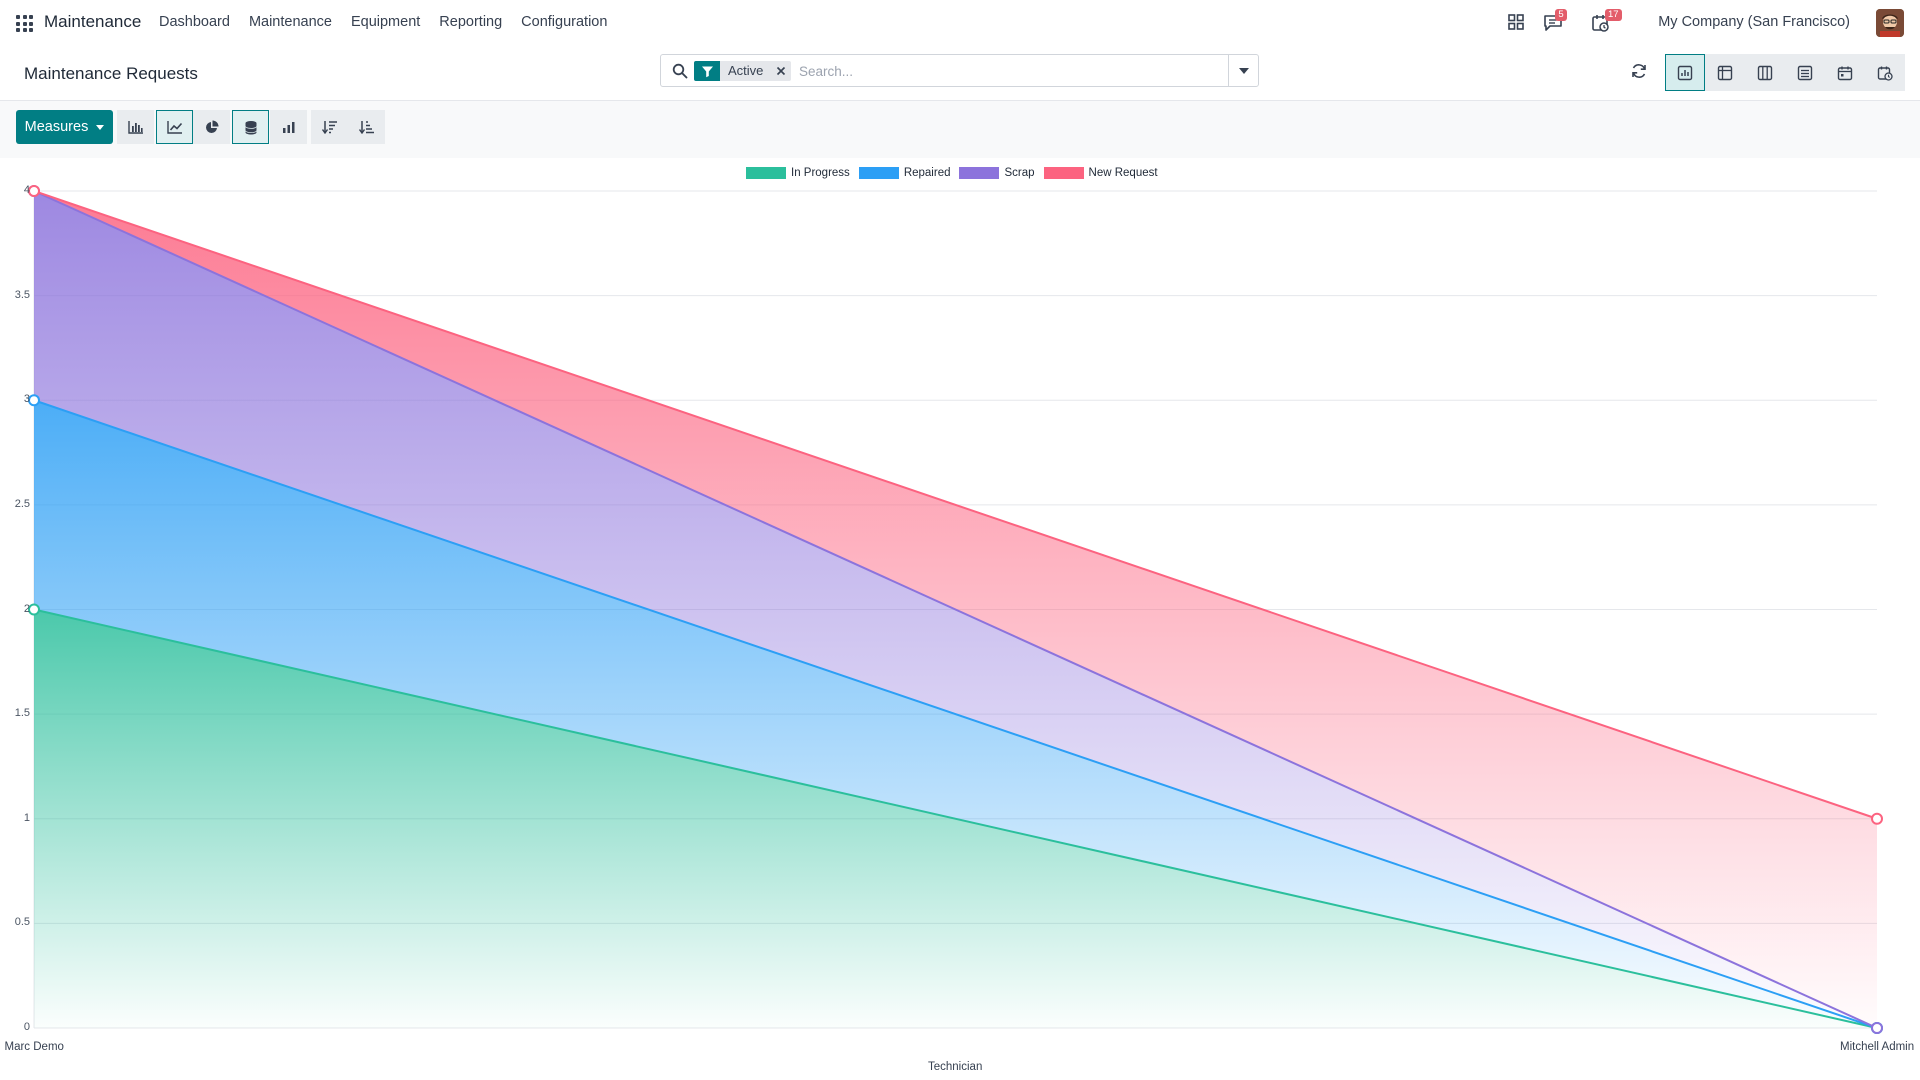 The width and height of the screenshot is (1920, 1080). Describe the element at coordinates (26, 608) in the screenshot. I see `y-tick-label: 2` at that location.